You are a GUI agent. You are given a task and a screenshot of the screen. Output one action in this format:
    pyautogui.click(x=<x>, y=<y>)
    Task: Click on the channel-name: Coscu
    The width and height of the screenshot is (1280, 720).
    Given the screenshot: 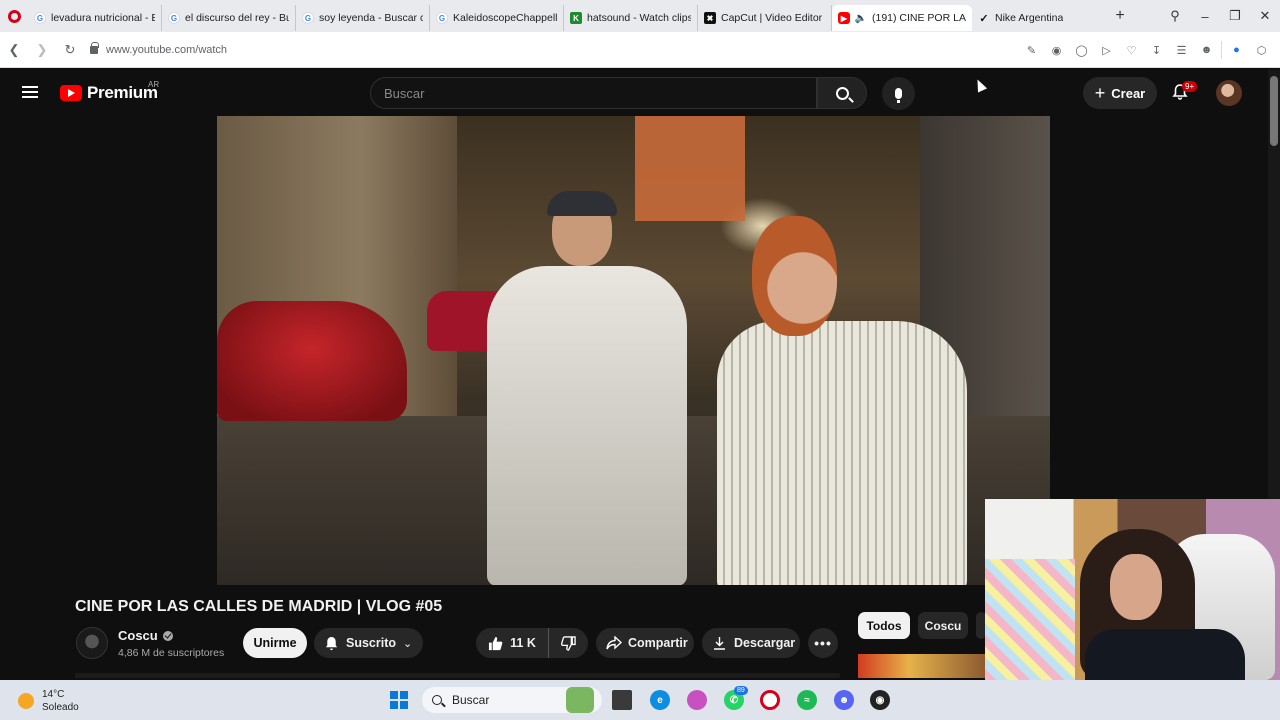 What is the action you would take?
    pyautogui.click(x=145, y=635)
    